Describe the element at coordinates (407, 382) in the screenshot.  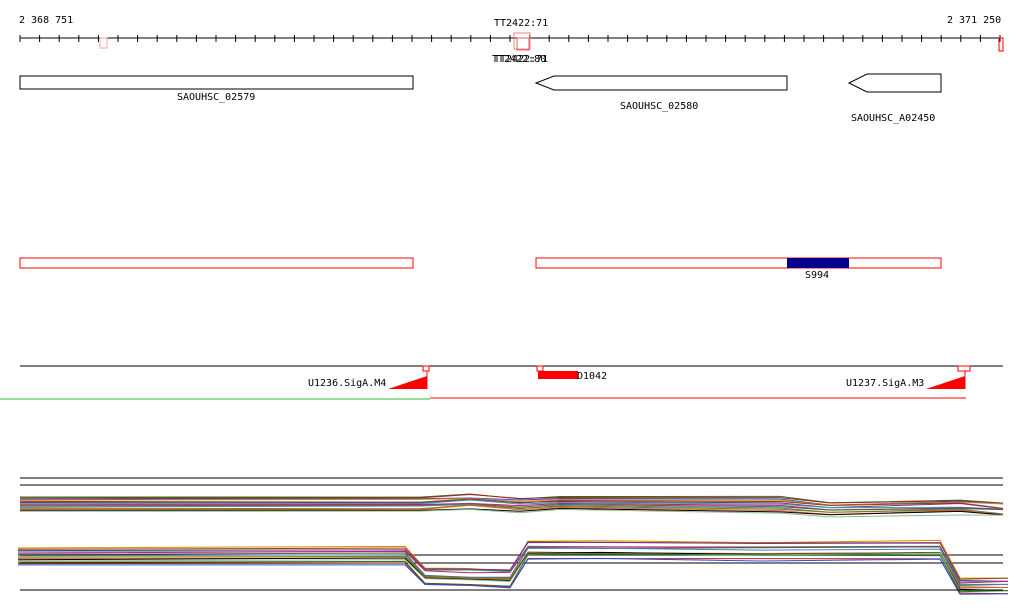
I see `promoter-triangle-m4` at that location.